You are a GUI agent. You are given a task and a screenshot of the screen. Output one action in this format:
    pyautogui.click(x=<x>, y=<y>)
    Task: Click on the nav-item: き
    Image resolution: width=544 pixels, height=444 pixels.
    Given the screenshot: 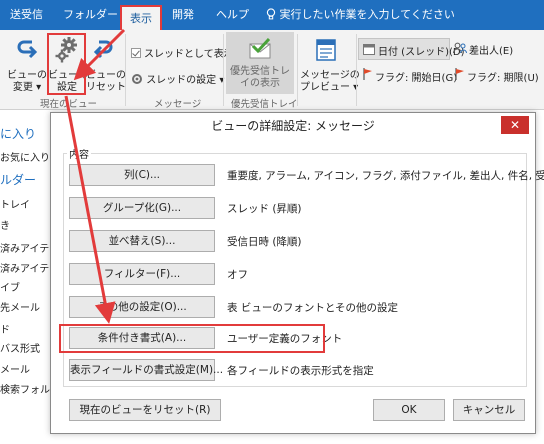 What is the action you would take?
    pyautogui.click(x=5, y=224)
    